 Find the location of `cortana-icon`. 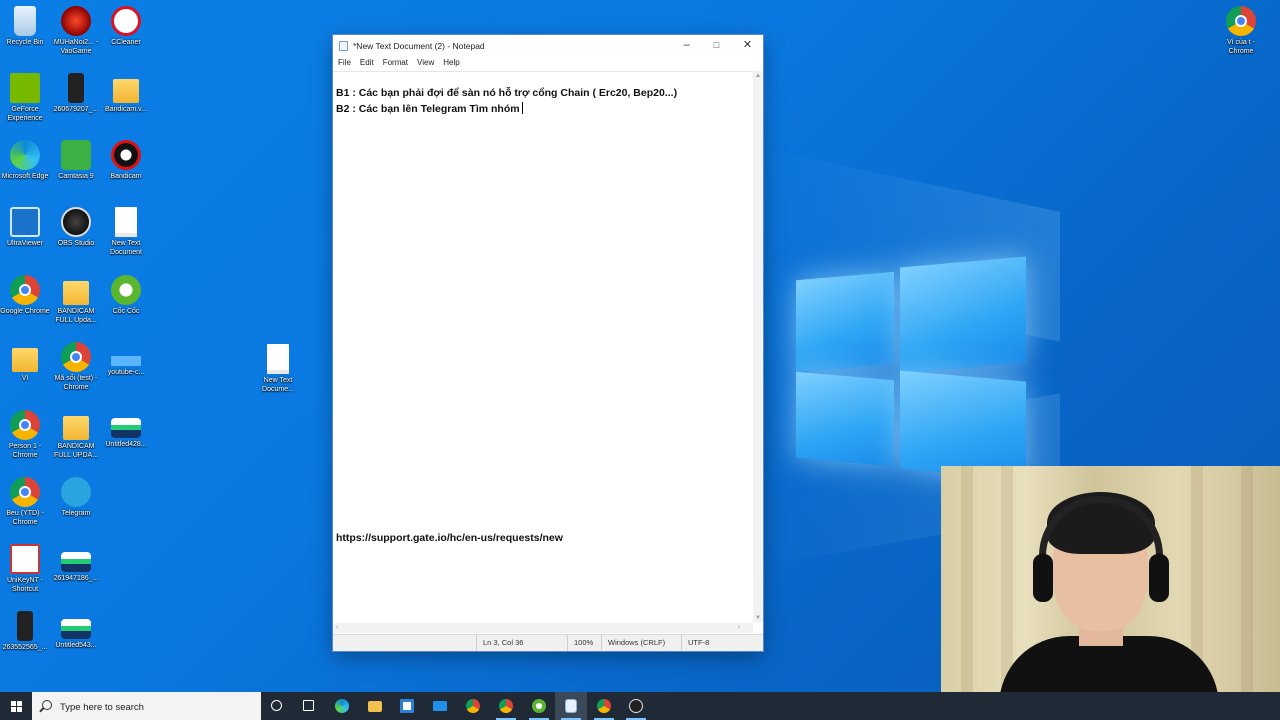

cortana-icon is located at coordinates (276, 705).